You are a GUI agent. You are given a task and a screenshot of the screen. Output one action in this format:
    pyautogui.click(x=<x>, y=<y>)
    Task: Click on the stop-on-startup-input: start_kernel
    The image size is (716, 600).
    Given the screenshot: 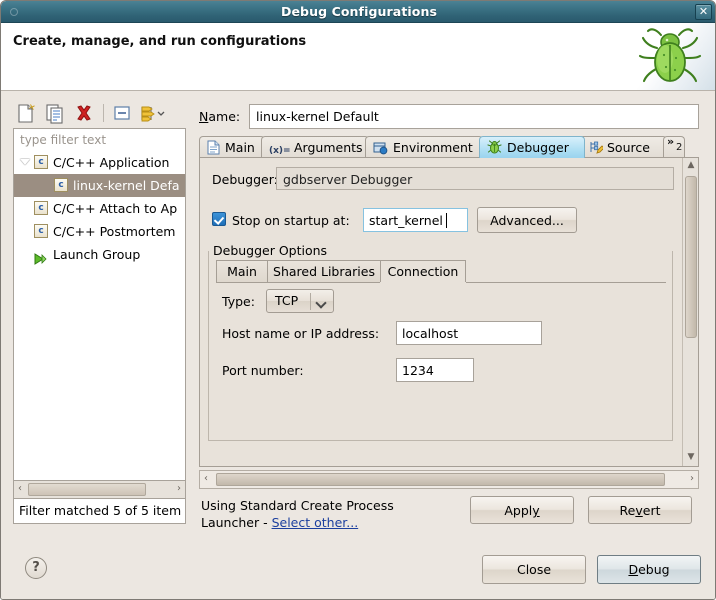 What is the action you would take?
    pyautogui.click(x=415, y=220)
    